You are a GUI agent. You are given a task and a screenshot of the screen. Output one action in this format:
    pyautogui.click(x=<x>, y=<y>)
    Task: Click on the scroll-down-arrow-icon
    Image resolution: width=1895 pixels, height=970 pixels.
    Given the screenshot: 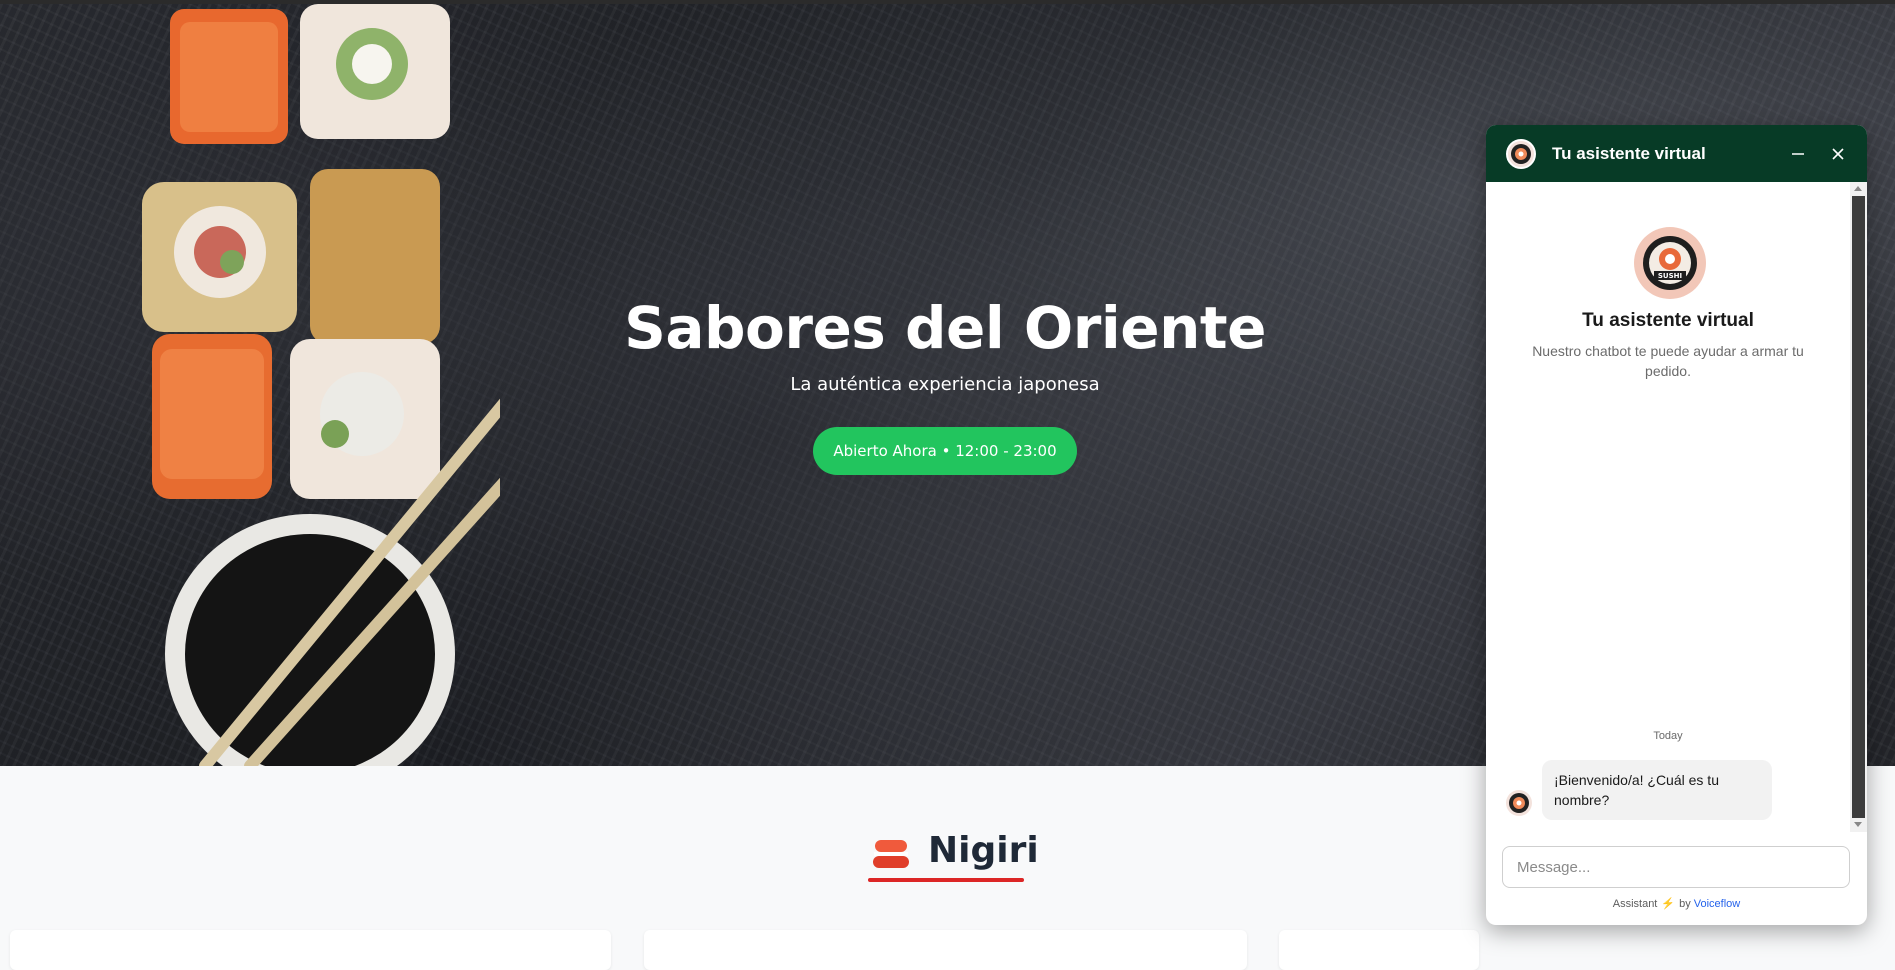 What is the action you would take?
    pyautogui.click(x=1858, y=824)
    